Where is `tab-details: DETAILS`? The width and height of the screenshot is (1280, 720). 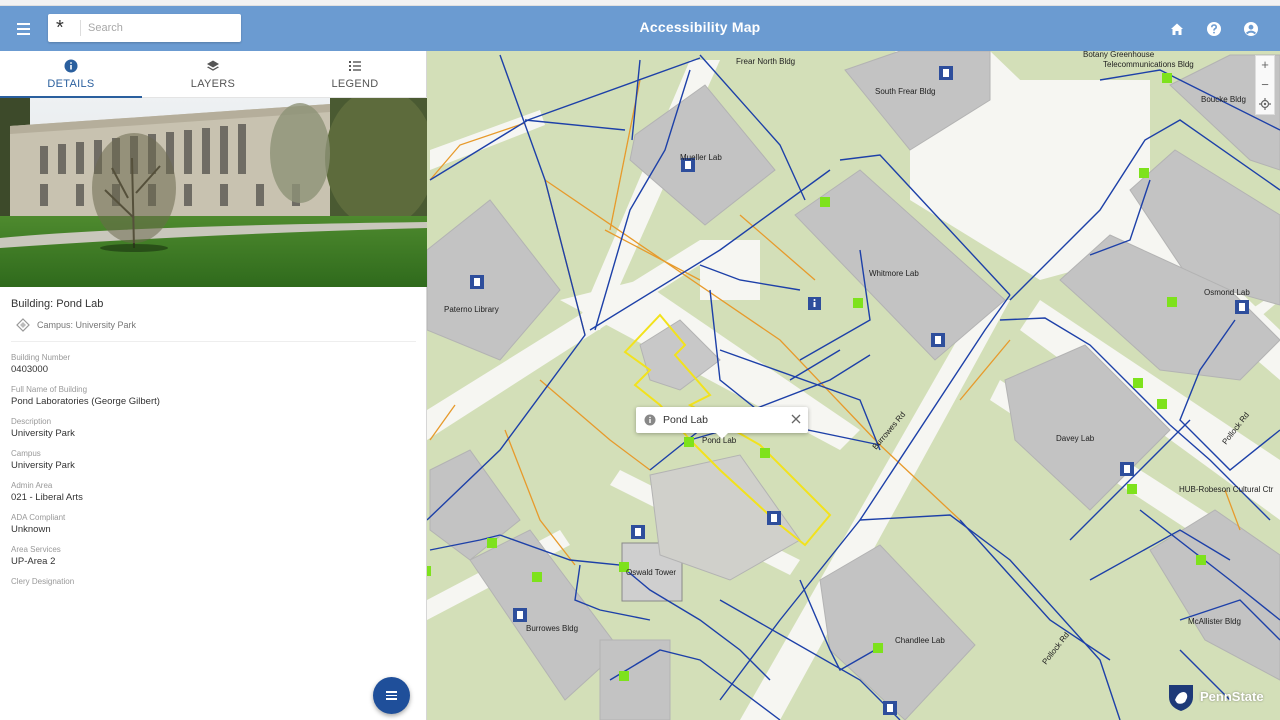
tab-details: DETAILS is located at coordinates (71, 74).